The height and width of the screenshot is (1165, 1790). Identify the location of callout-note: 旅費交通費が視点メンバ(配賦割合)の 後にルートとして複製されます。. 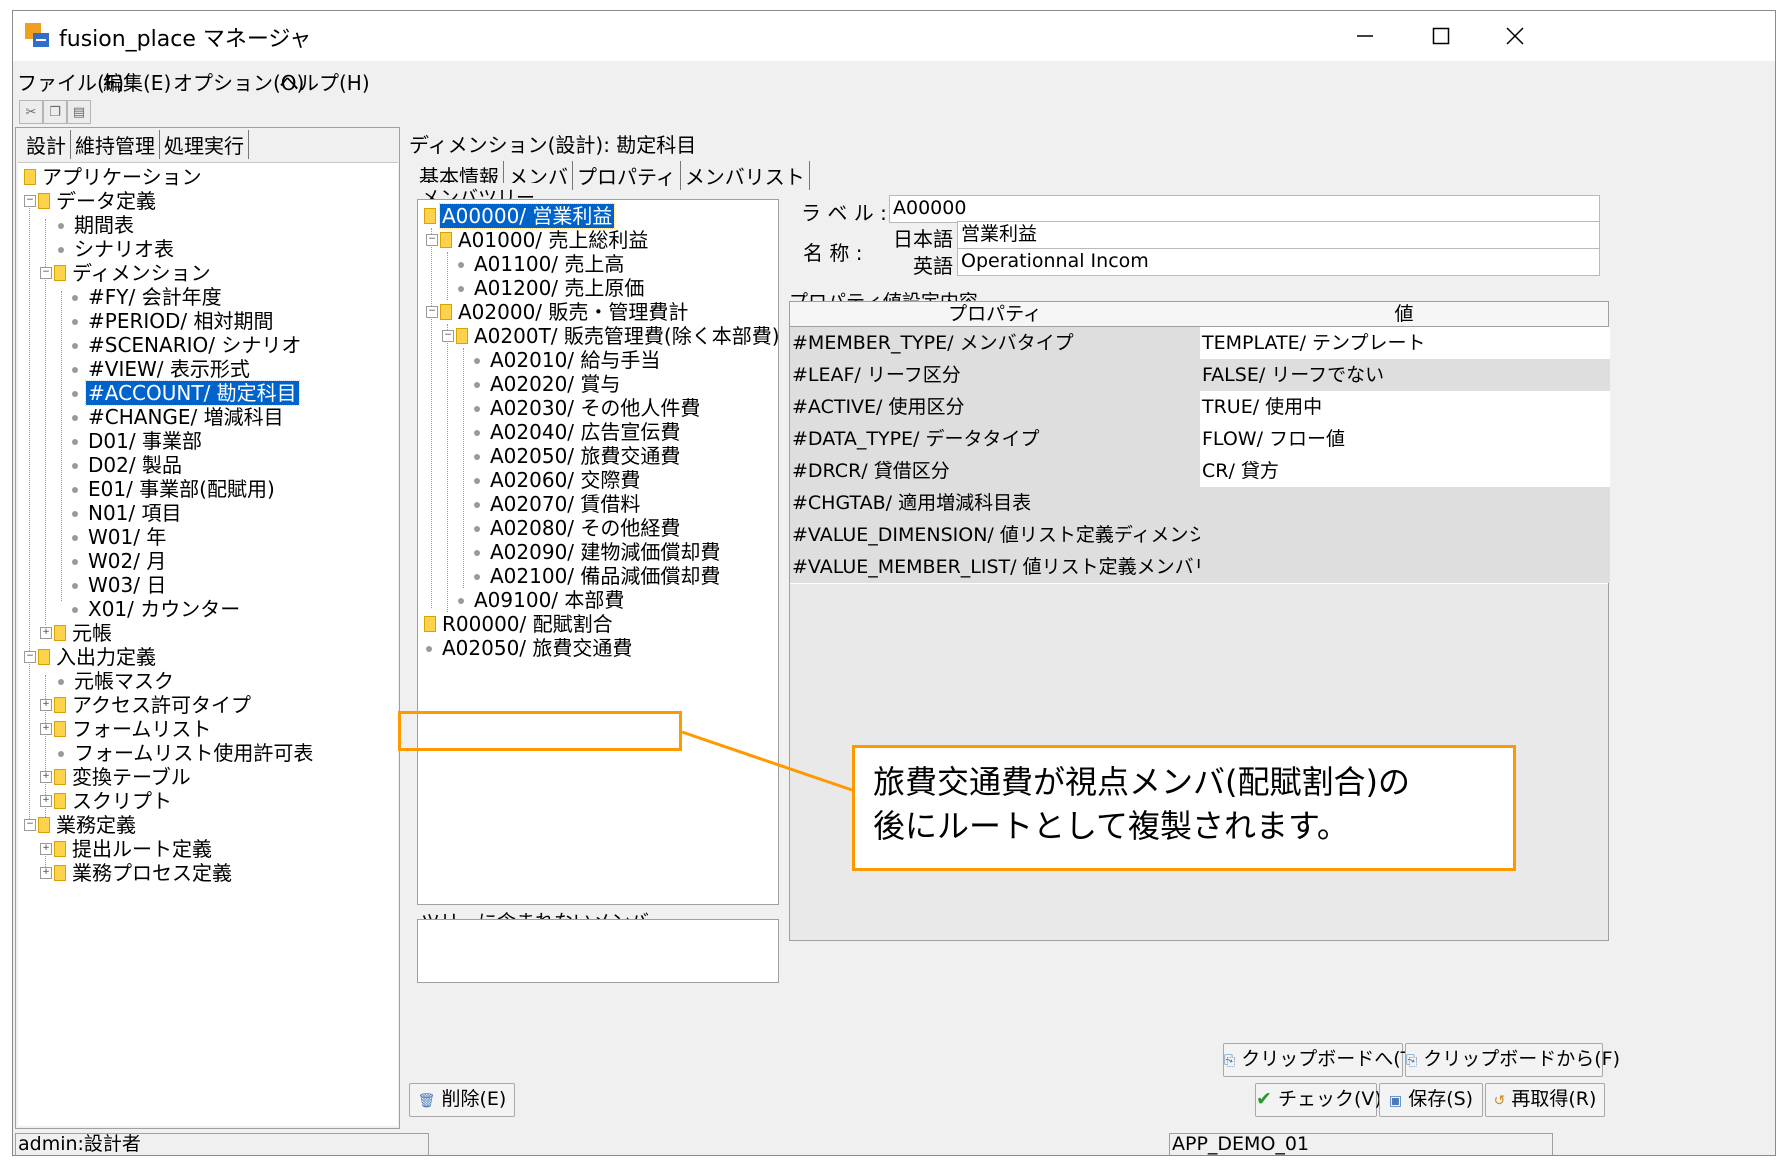
(1184, 808).